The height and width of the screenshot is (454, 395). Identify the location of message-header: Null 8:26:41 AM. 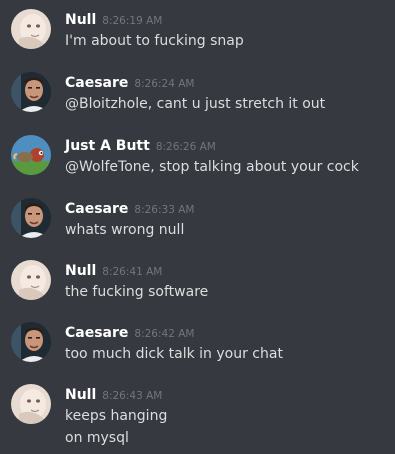
(113, 271).